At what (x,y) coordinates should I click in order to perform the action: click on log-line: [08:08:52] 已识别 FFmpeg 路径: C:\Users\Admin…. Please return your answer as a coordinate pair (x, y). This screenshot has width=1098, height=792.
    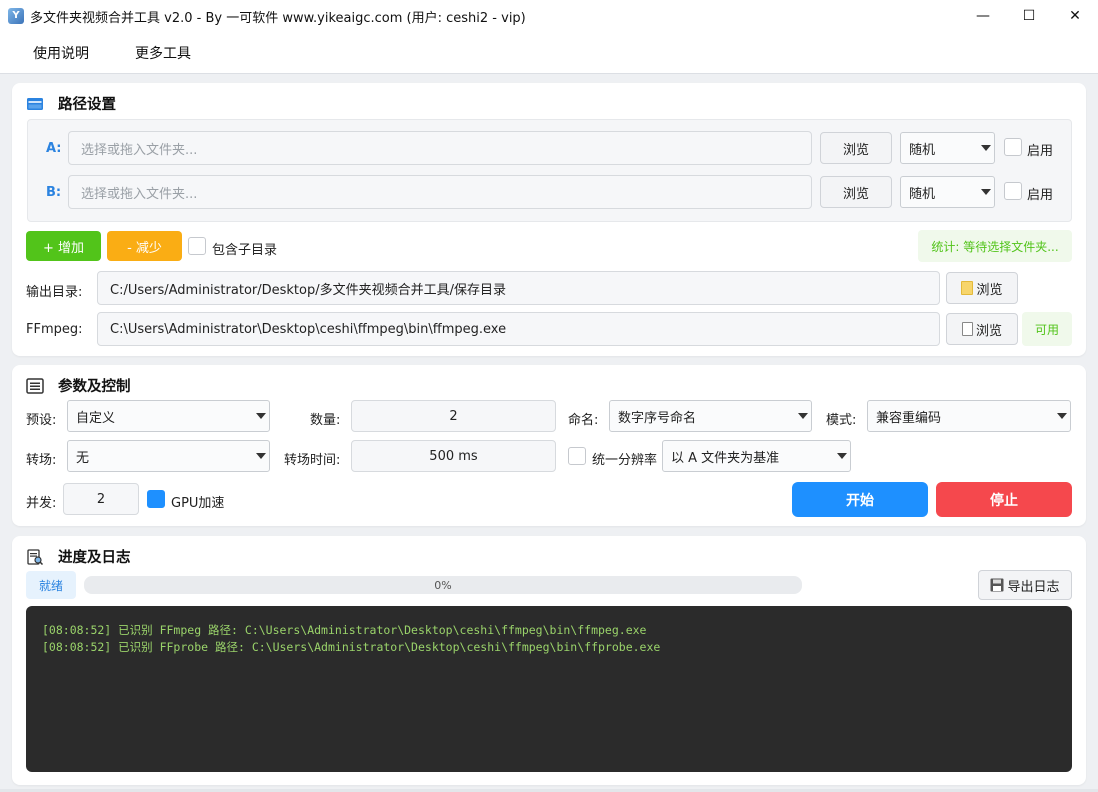
    Looking at the image, I should click on (344, 630).